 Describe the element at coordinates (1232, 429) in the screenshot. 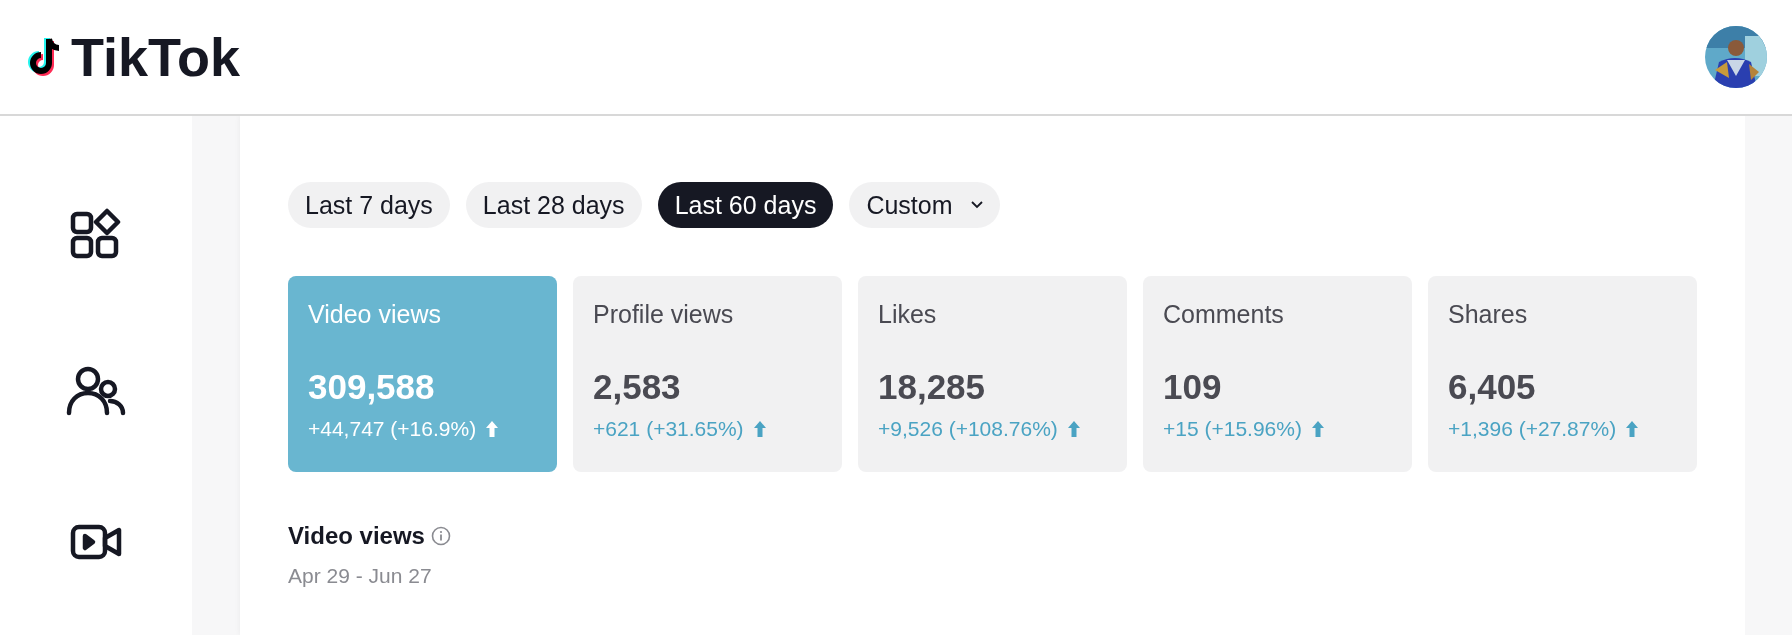

I see `metric-change: +15 (+15.96%)` at that location.